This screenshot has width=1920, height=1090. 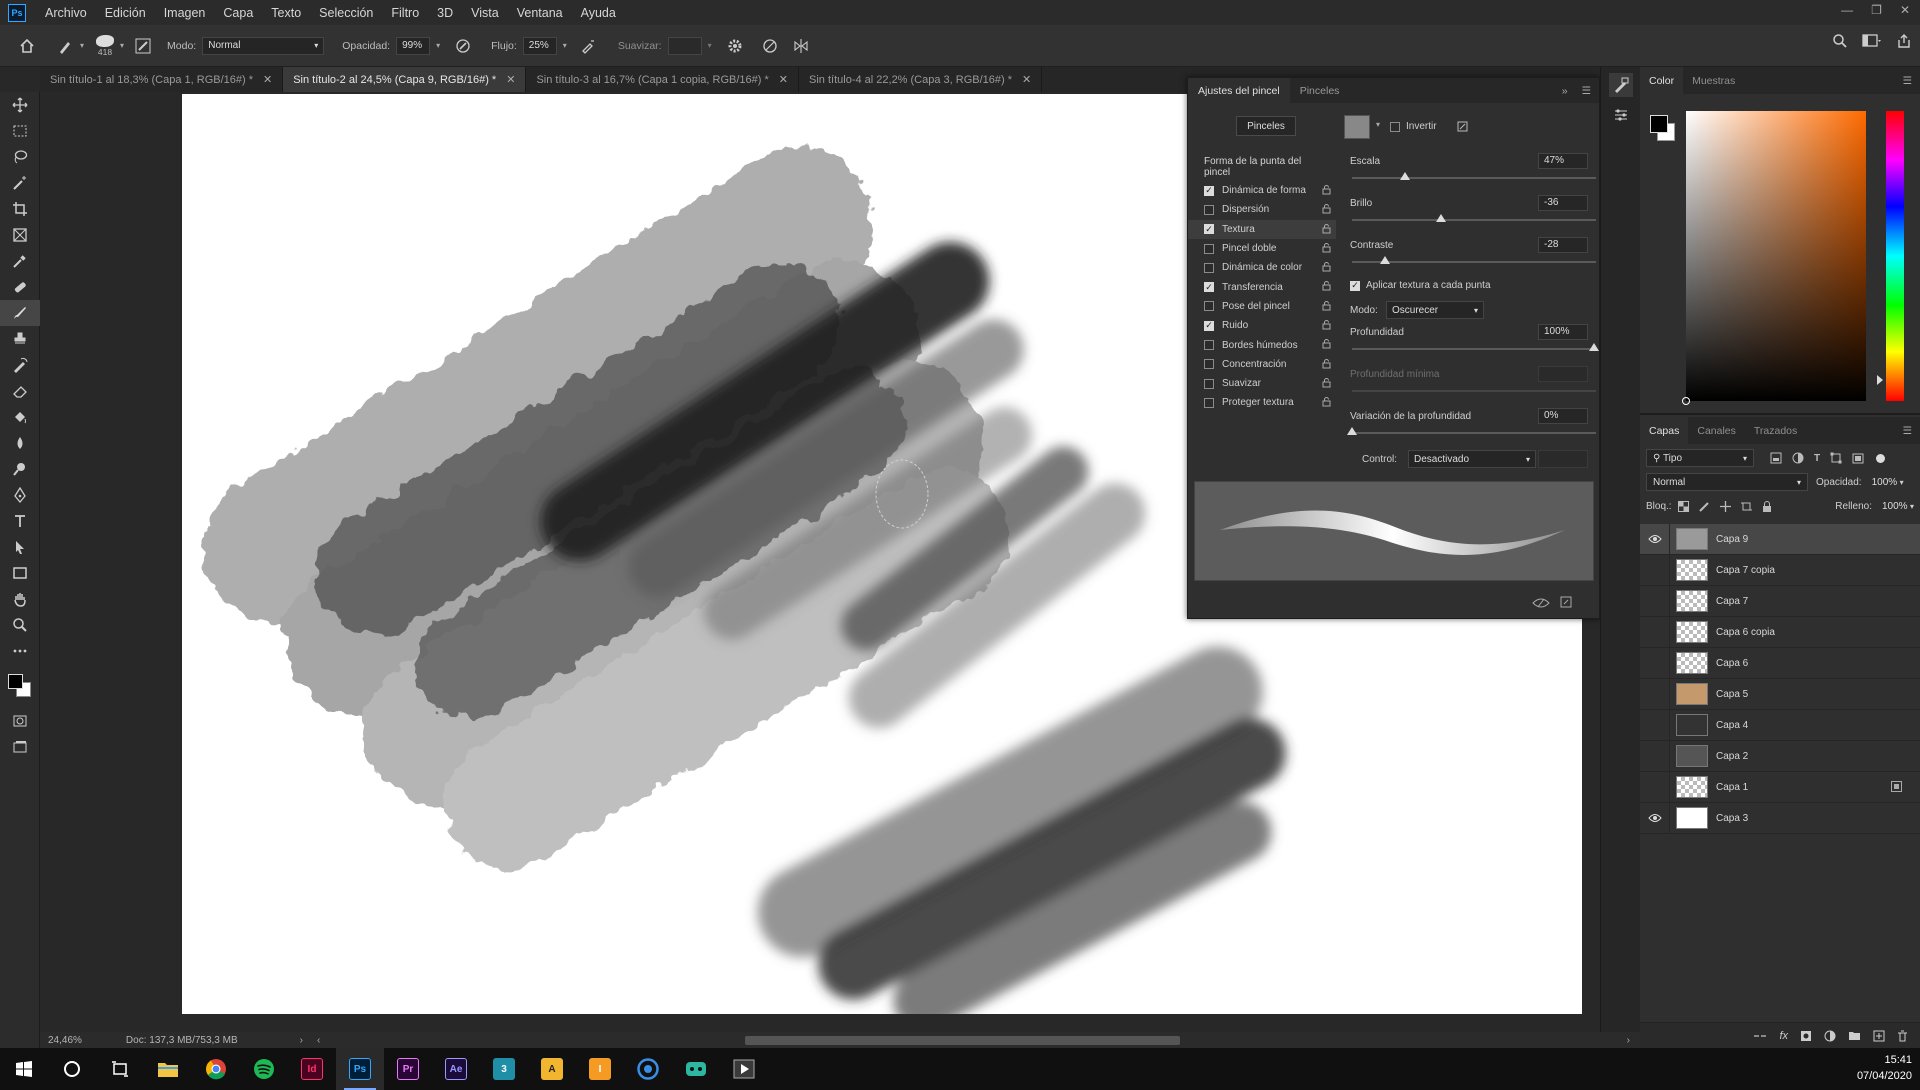 What do you see at coordinates (1879, 1036) in the screenshot?
I see `new-layer-icon` at bounding box center [1879, 1036].